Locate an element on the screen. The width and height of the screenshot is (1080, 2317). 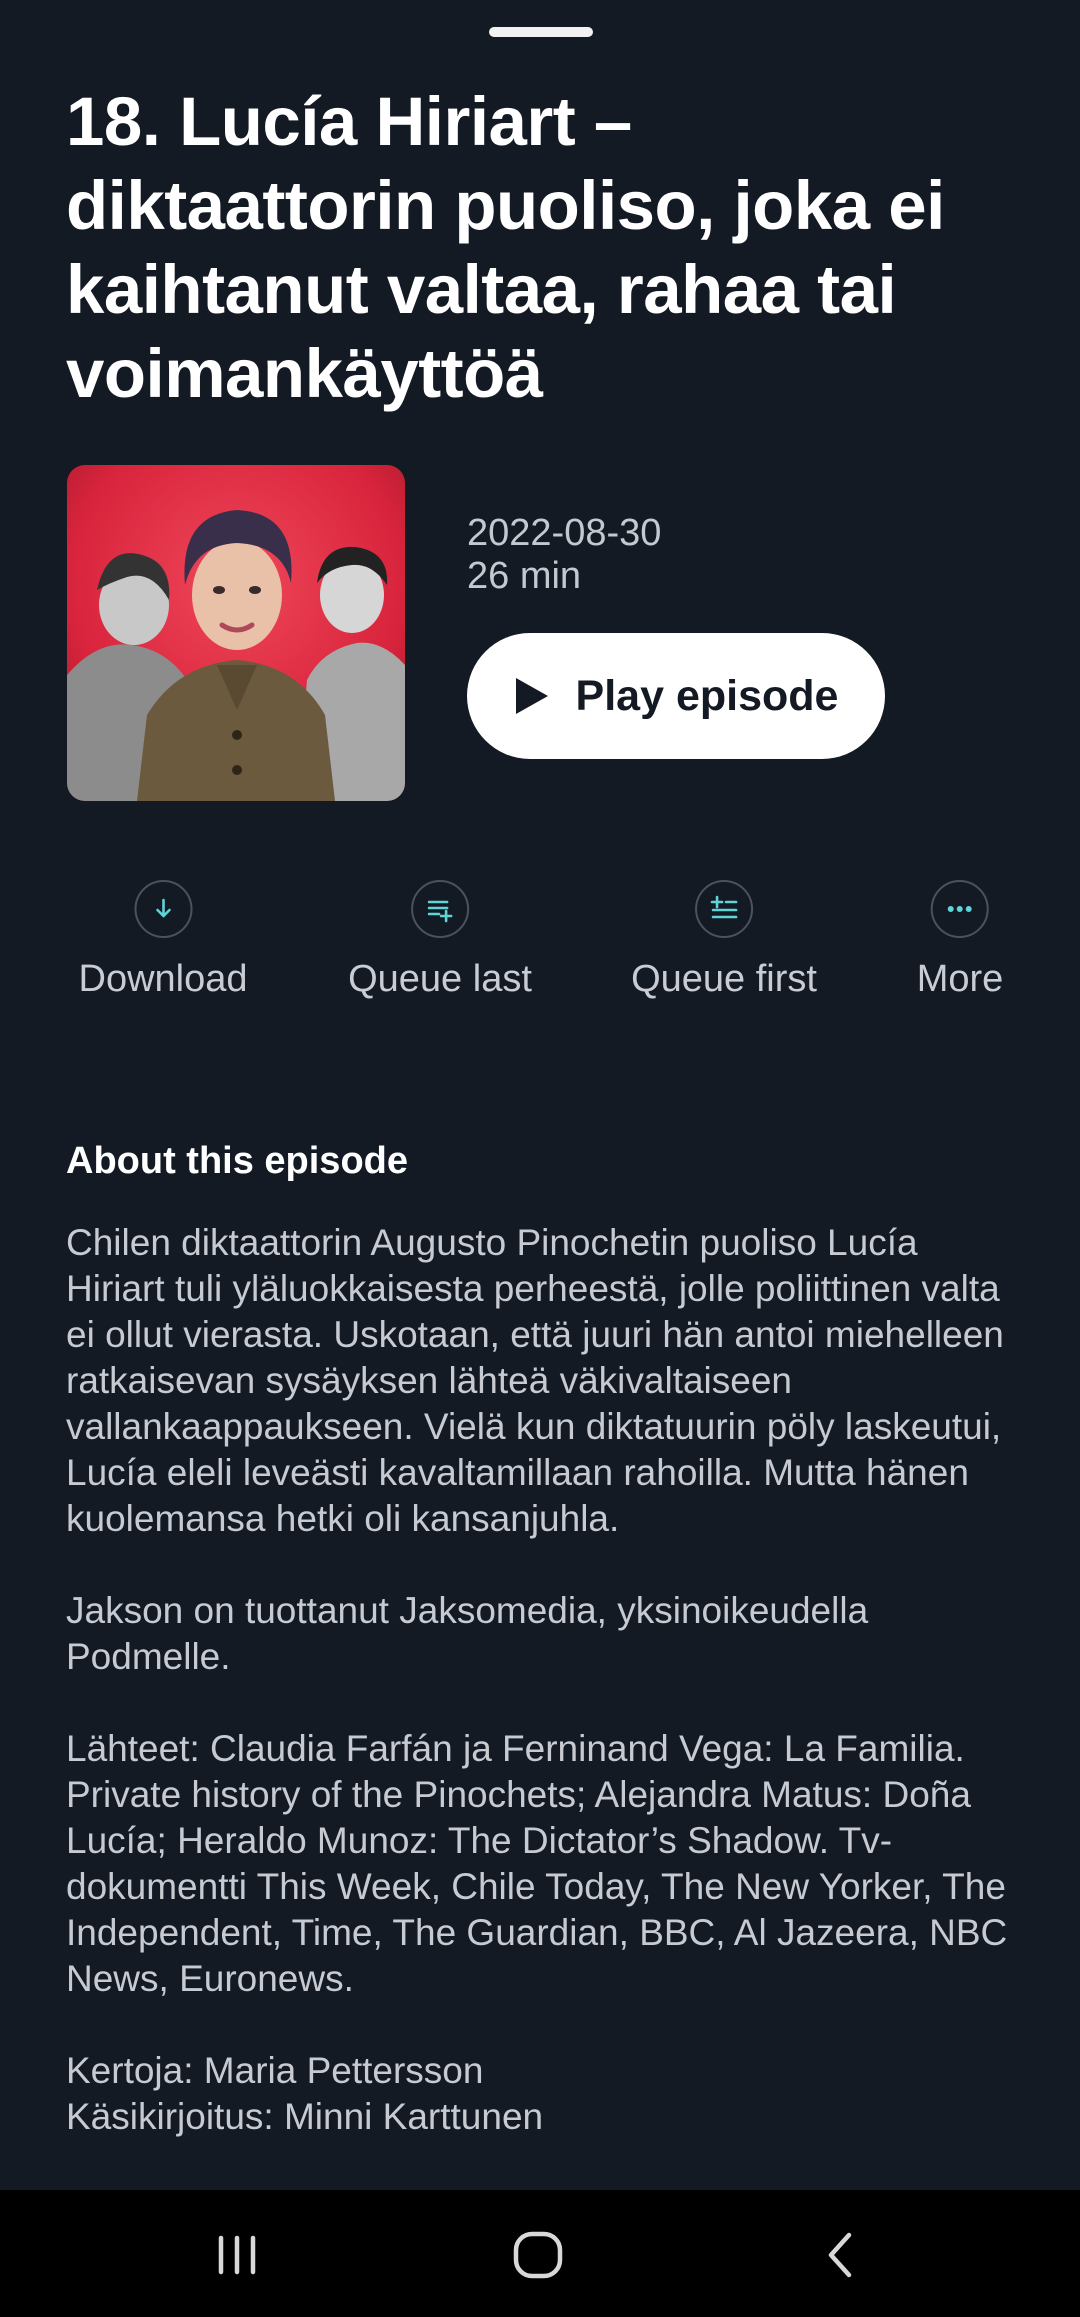
play-icon is located at coordinates (530, 696).